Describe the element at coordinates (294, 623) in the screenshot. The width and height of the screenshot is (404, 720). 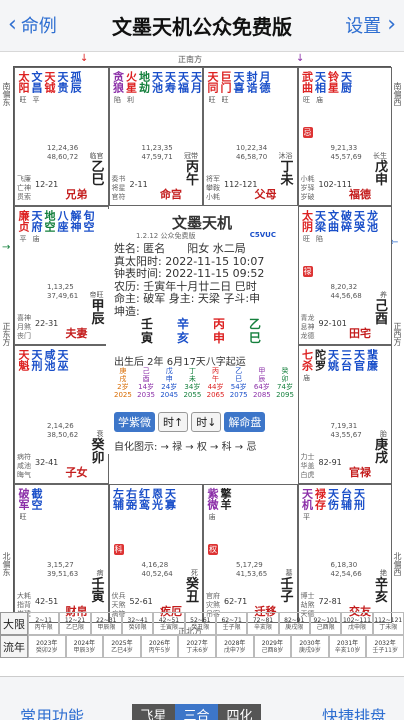
I see `daxian-cell: 82~91 庚戌限` at that location.